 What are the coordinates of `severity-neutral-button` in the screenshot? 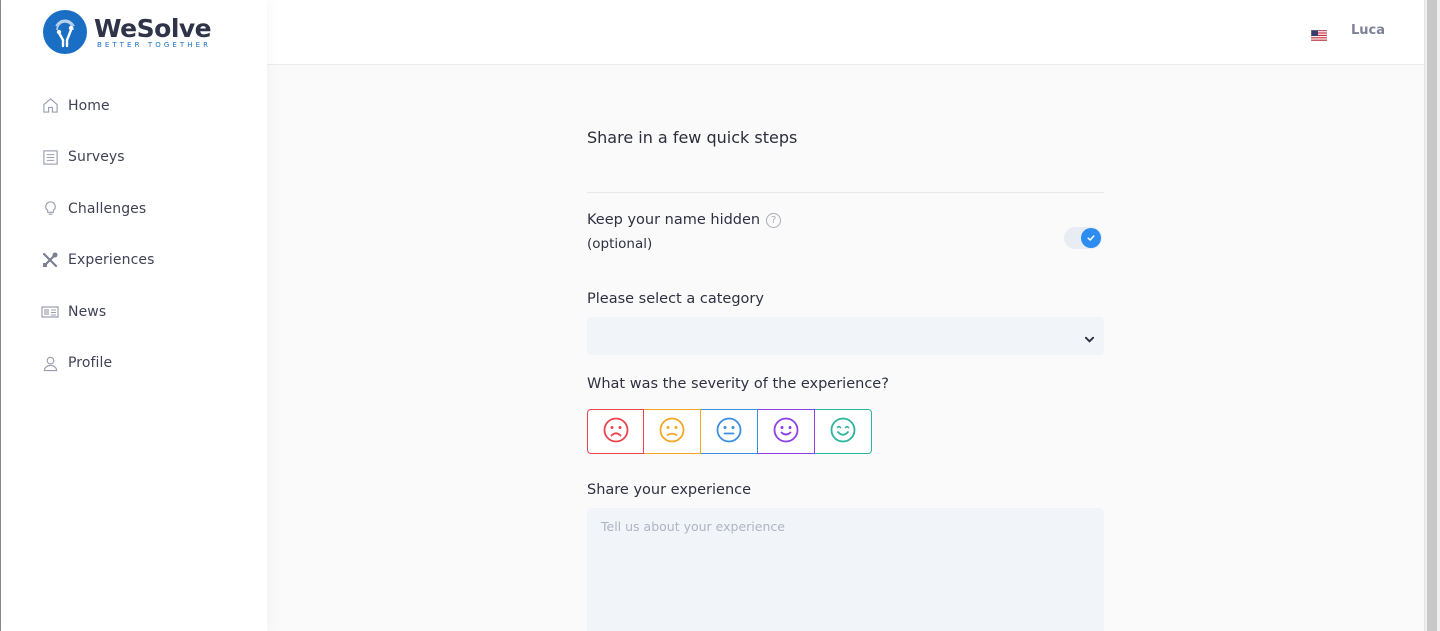 It's located at (729, 431).